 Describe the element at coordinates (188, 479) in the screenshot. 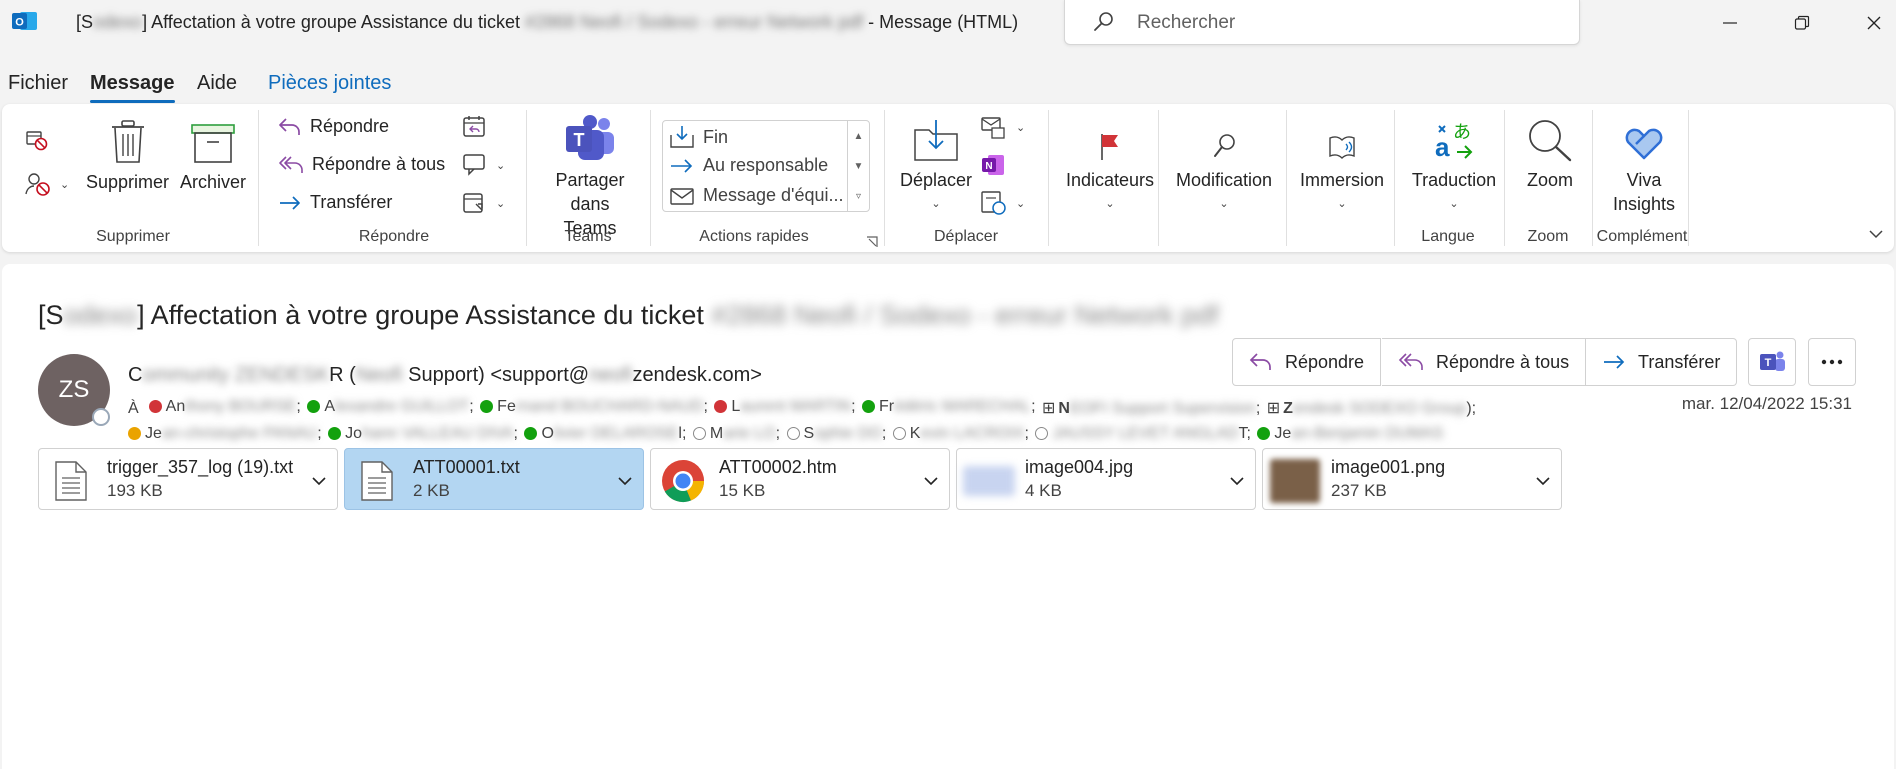

I see `attachment-card: trigger_357_log (19).txt 193 KB` at that location.